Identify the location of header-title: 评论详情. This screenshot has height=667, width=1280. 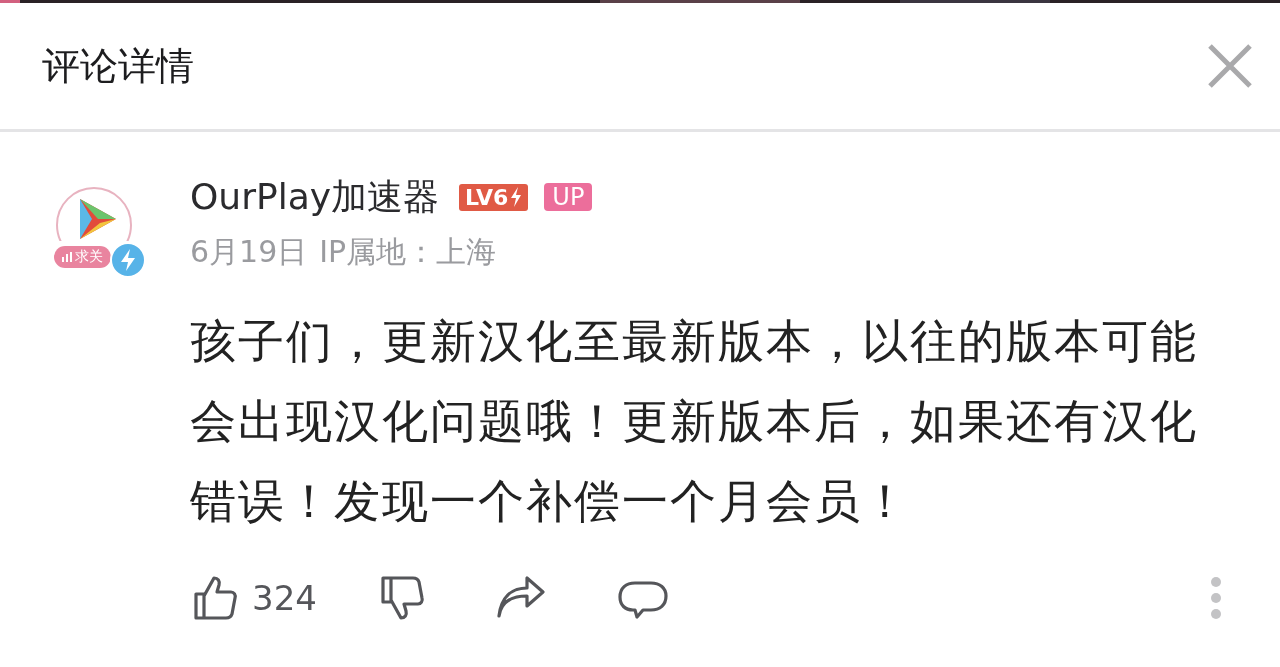
(118, 66).